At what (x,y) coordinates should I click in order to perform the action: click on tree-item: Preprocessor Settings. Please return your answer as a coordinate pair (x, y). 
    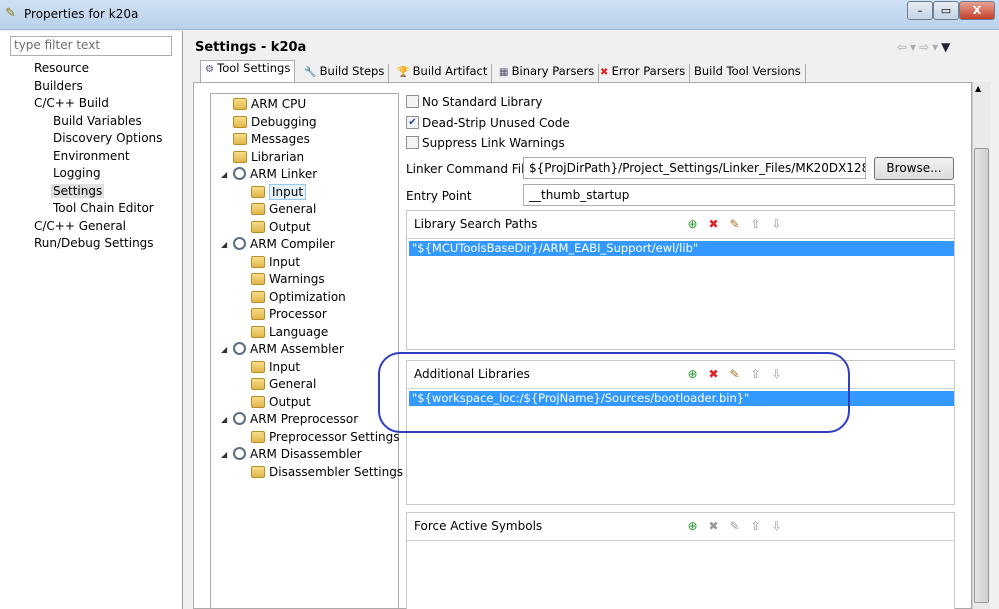
    Looking at the image, I should click on (325, 437).